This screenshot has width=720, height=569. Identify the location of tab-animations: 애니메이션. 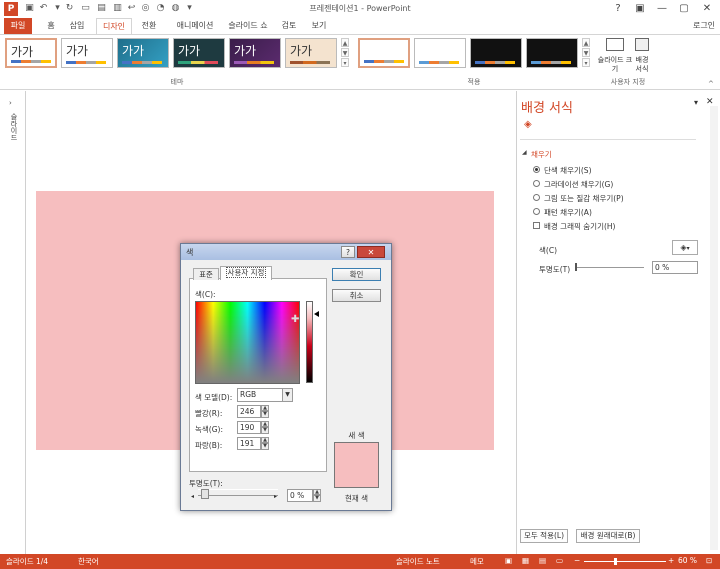
(195, 26).